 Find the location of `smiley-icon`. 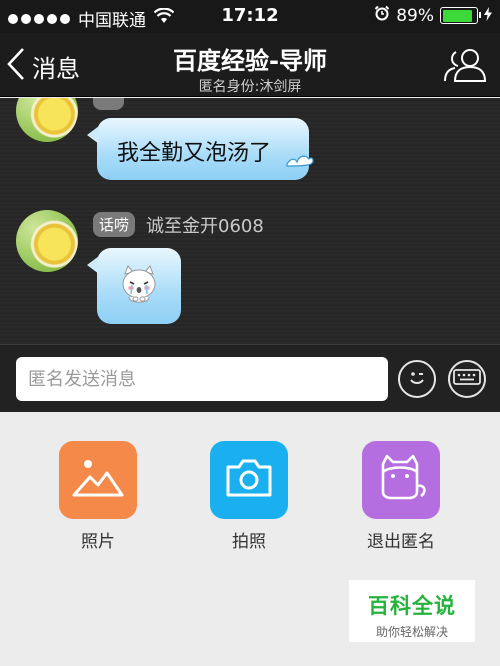

smiley-icon is located at coordinates (417, 379).